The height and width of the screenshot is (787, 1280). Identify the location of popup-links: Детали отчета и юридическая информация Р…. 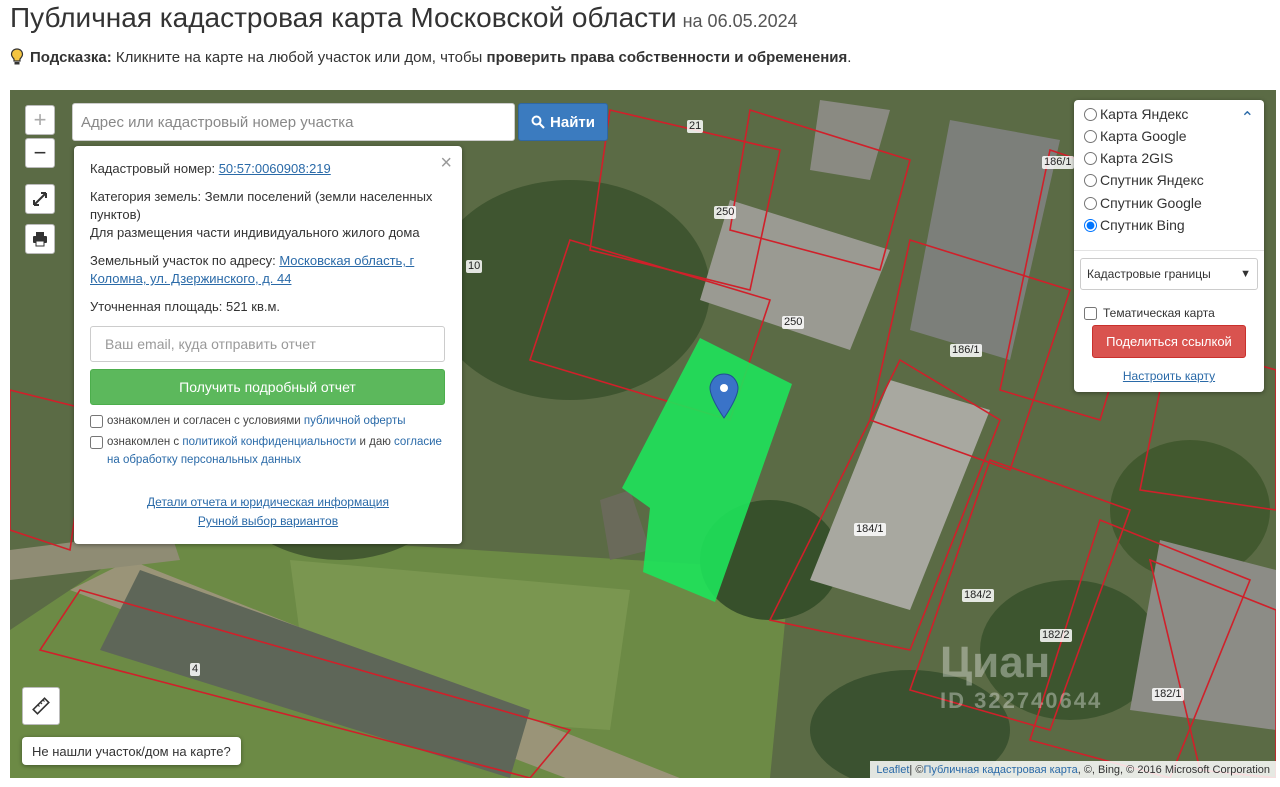
(268, 512).